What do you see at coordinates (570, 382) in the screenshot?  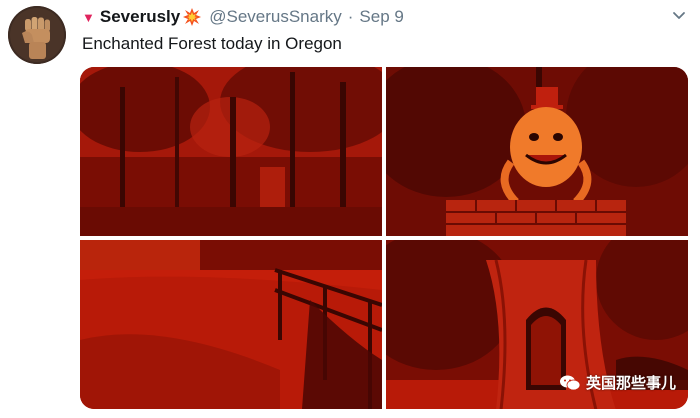 I see `wechat-icon` at bounding box center [570, 382].